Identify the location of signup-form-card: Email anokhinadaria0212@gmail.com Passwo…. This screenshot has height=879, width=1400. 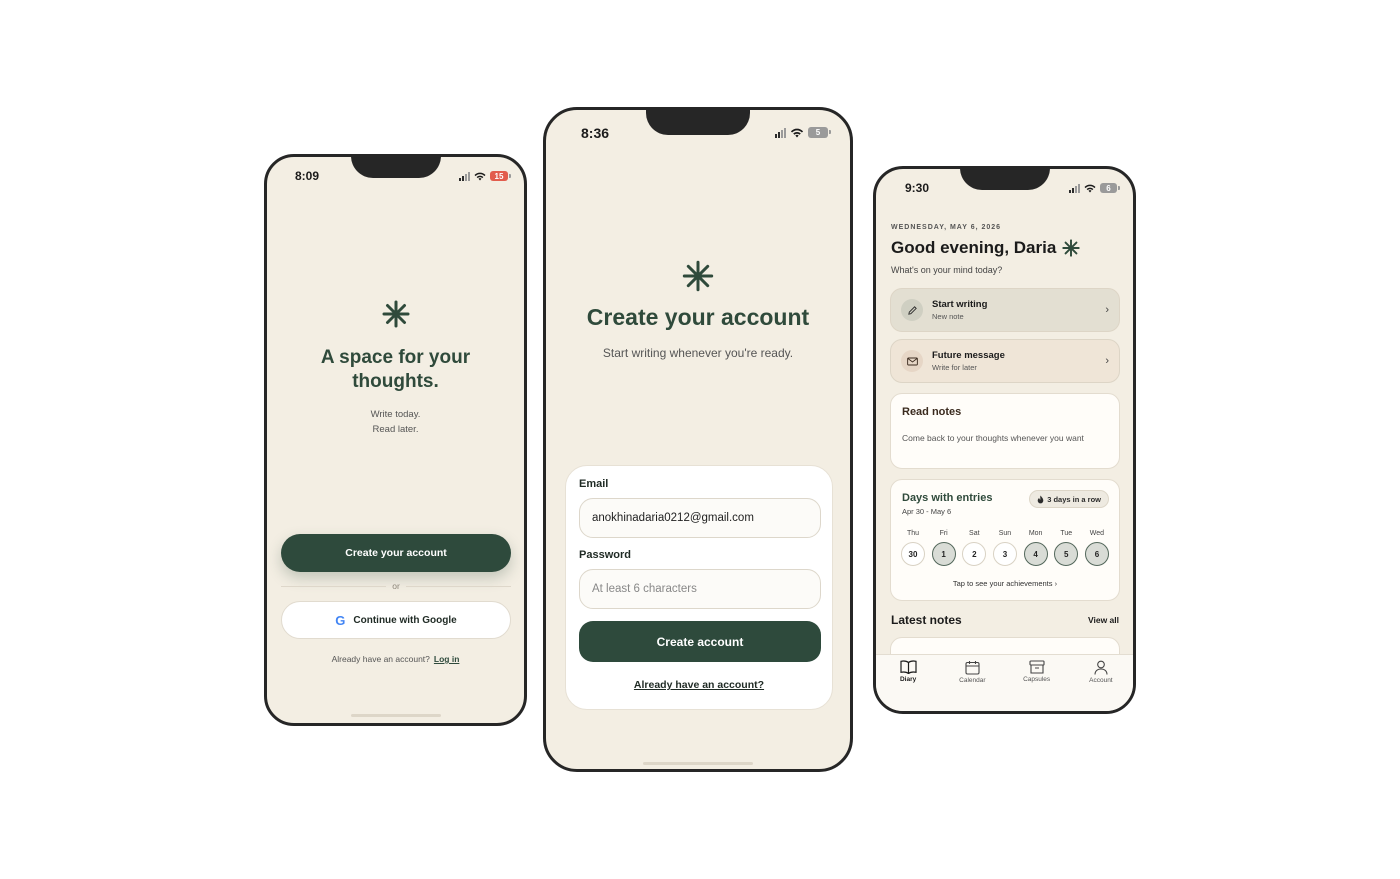
(699, 587).